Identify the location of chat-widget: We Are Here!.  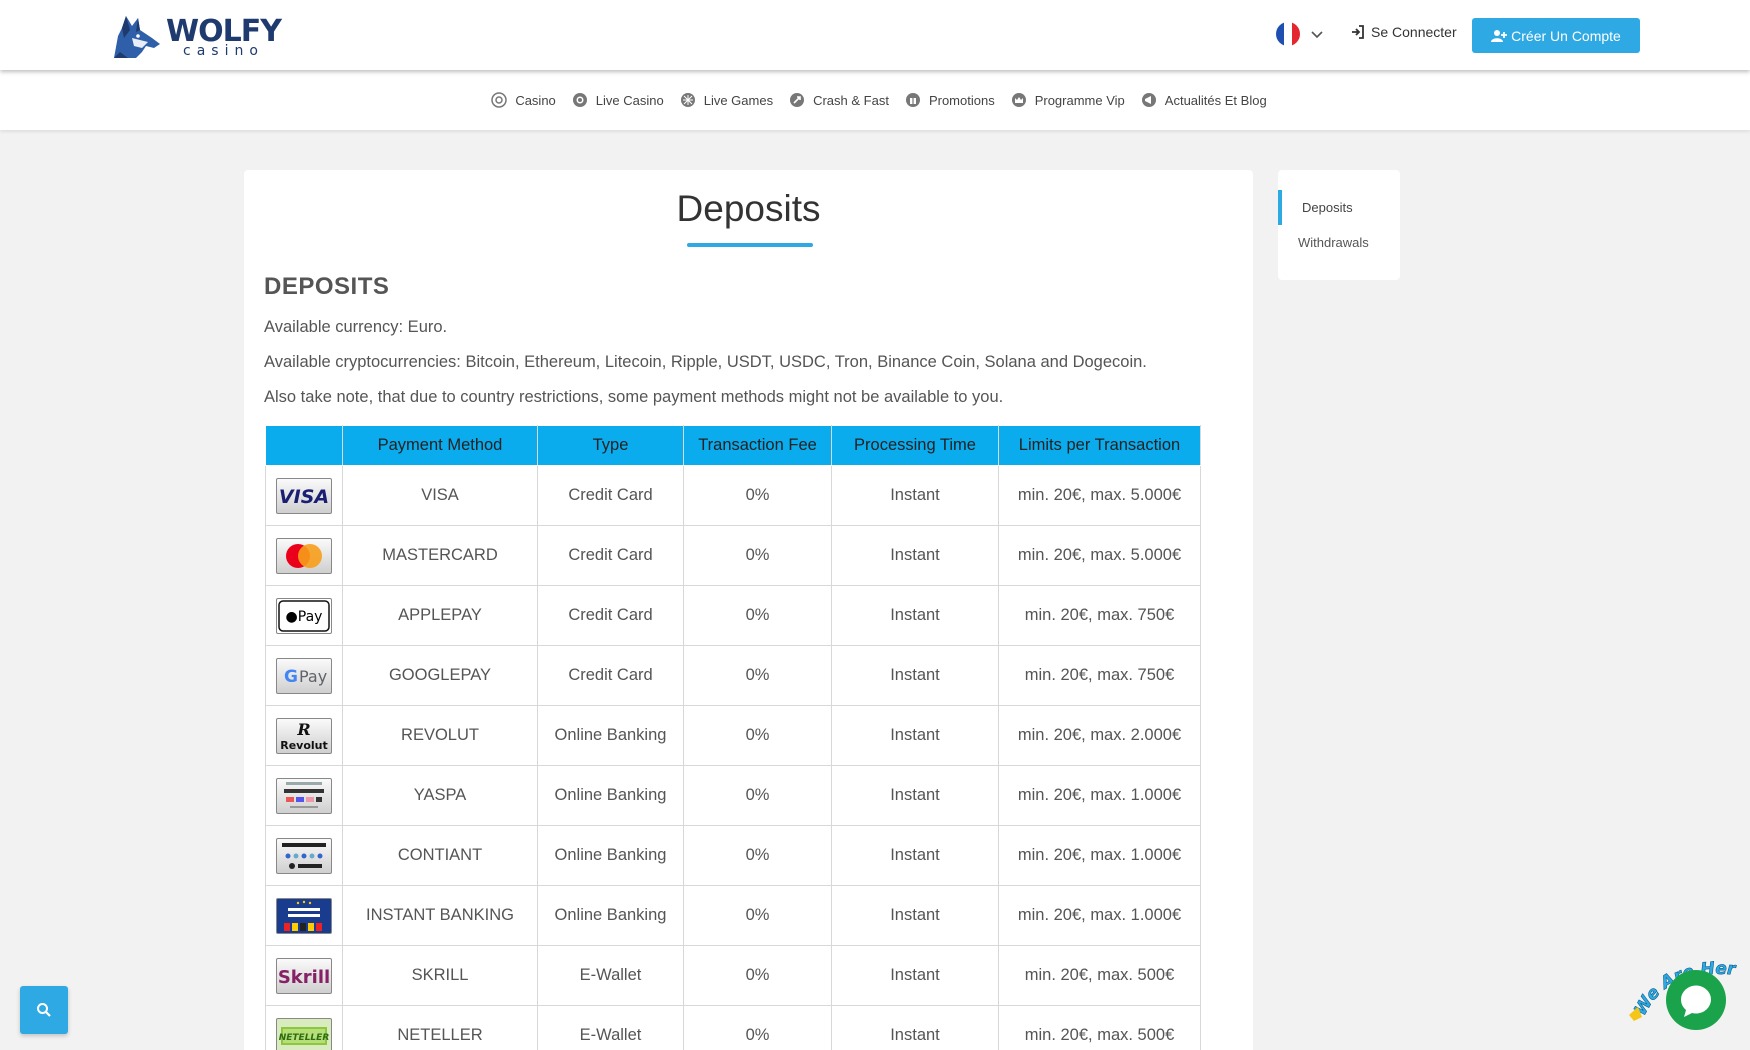
(1685, 990).